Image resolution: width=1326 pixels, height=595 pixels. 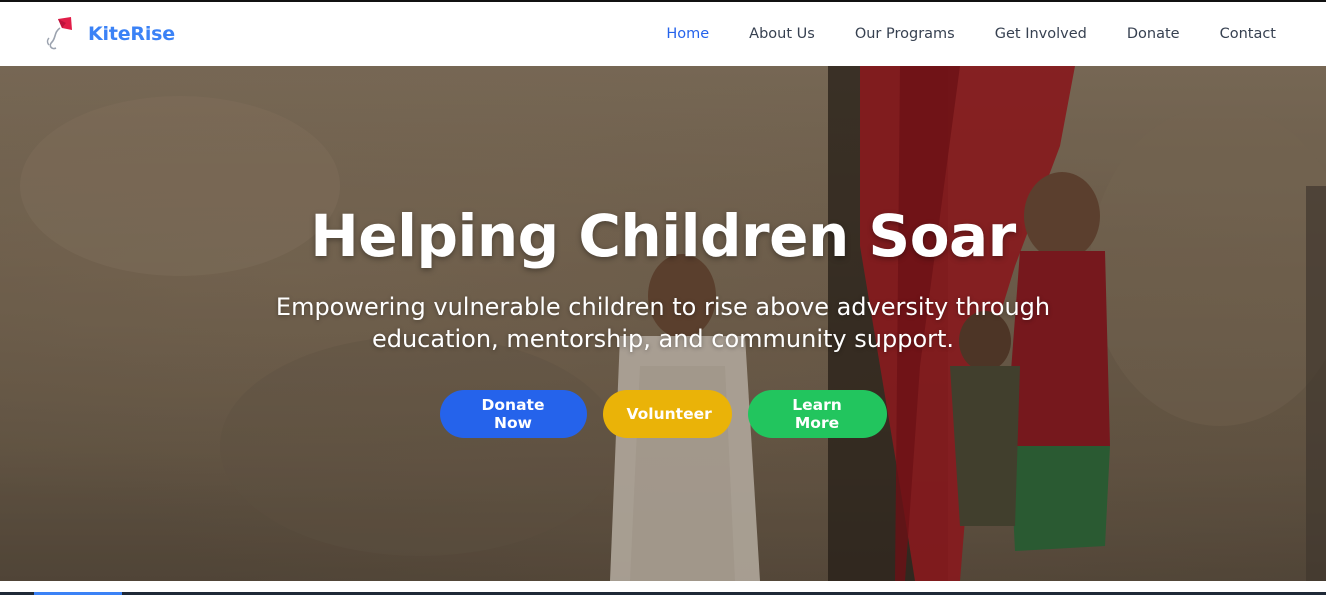 I want to click on nav-about-us: About Us, so click(x=782, y=34).